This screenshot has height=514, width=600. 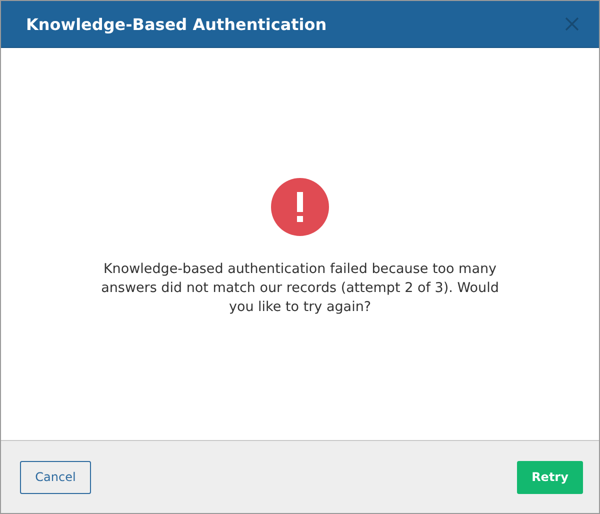 What do you see at coordinates (55, 477) in the screenshot?
I see `cancel-button: Cancel` at bounding box center [55, 477].